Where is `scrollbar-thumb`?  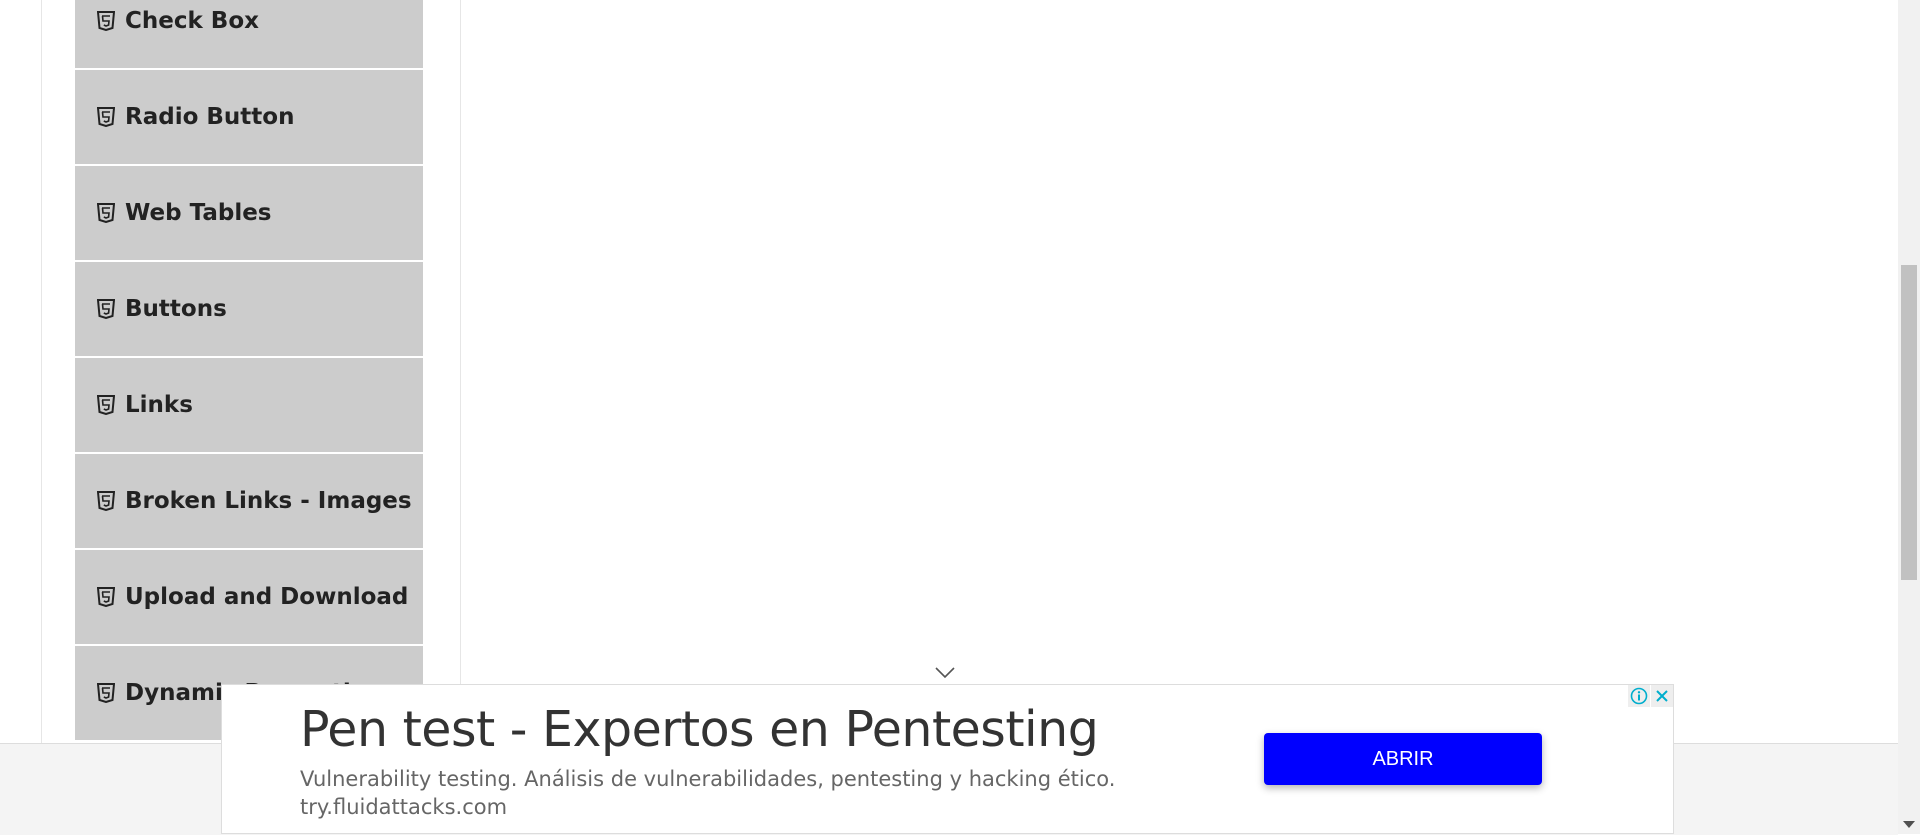
scrollbar-thumb is located at coordinates (1909, 422).